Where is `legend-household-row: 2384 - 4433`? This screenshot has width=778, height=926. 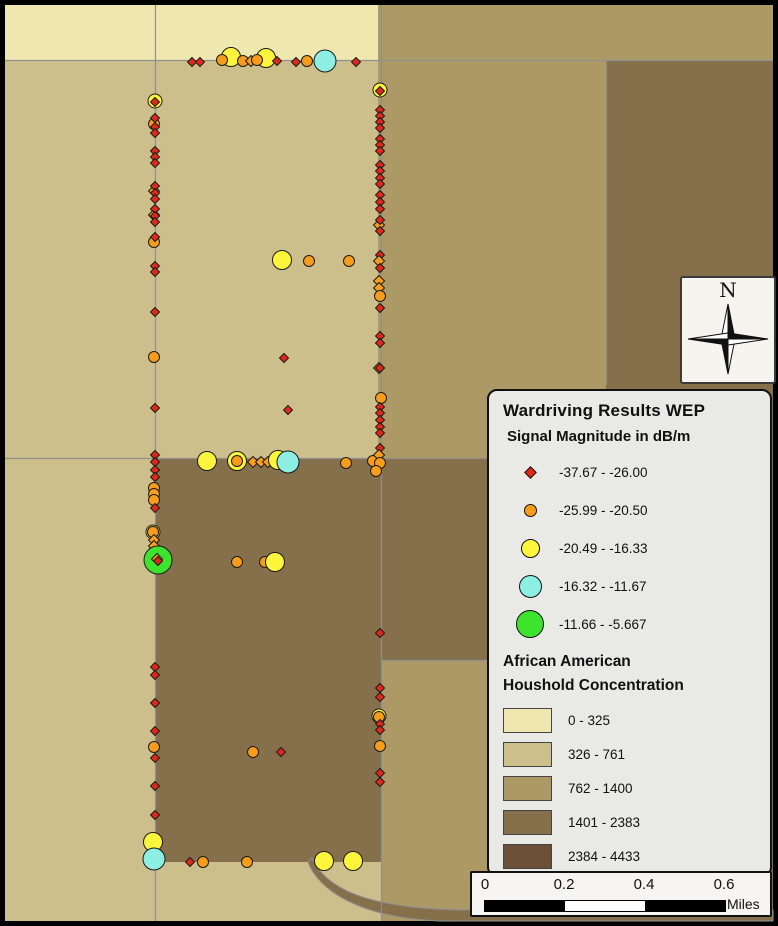 legend-household-row: 2384 - 4433 is located at coordinates (629, 856).